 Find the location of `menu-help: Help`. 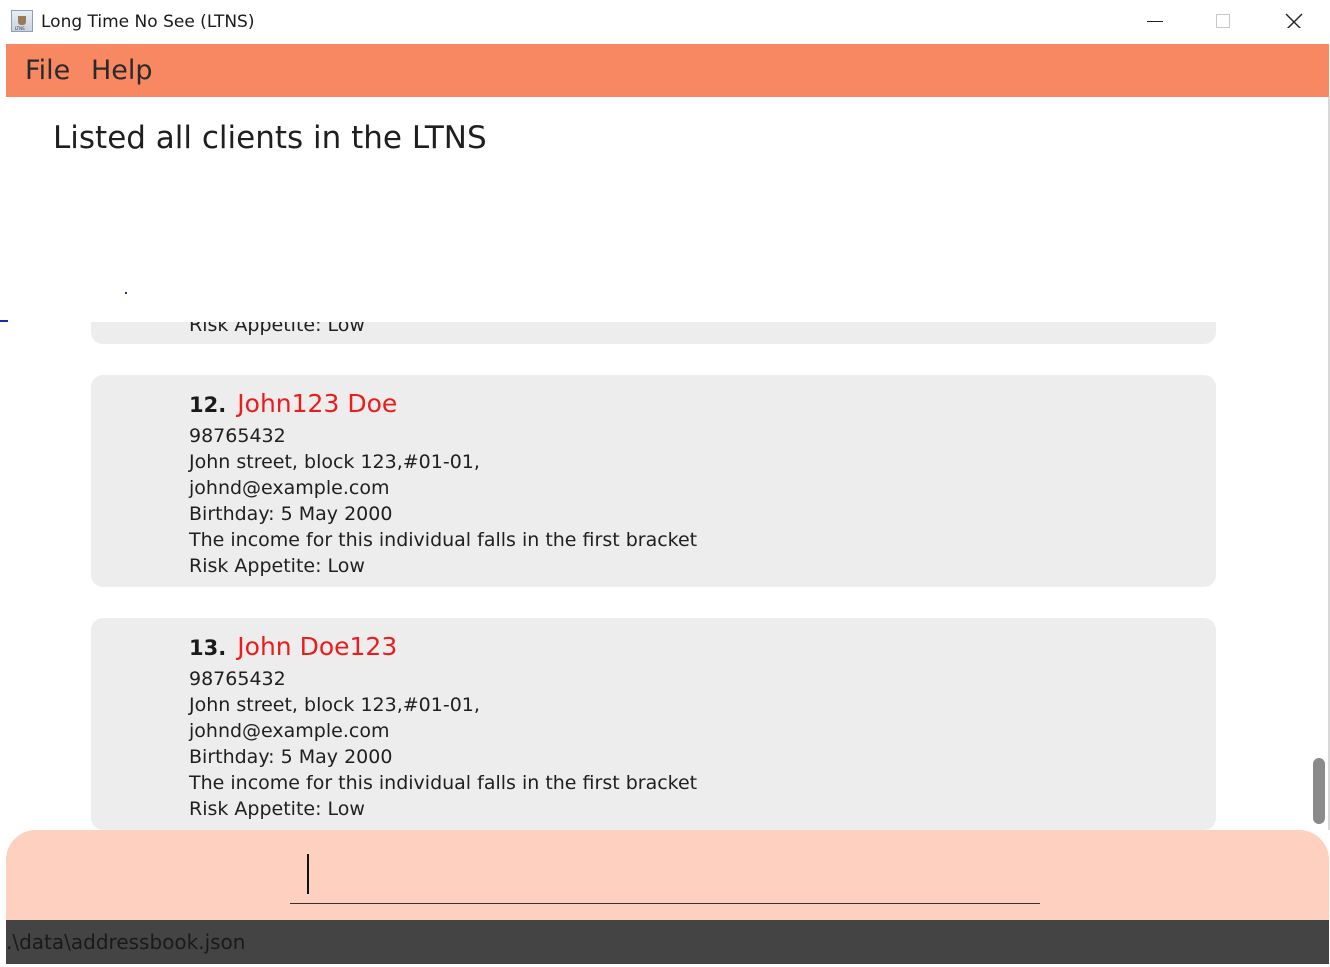

menu-help: Help is located at coordinates (122, 70).